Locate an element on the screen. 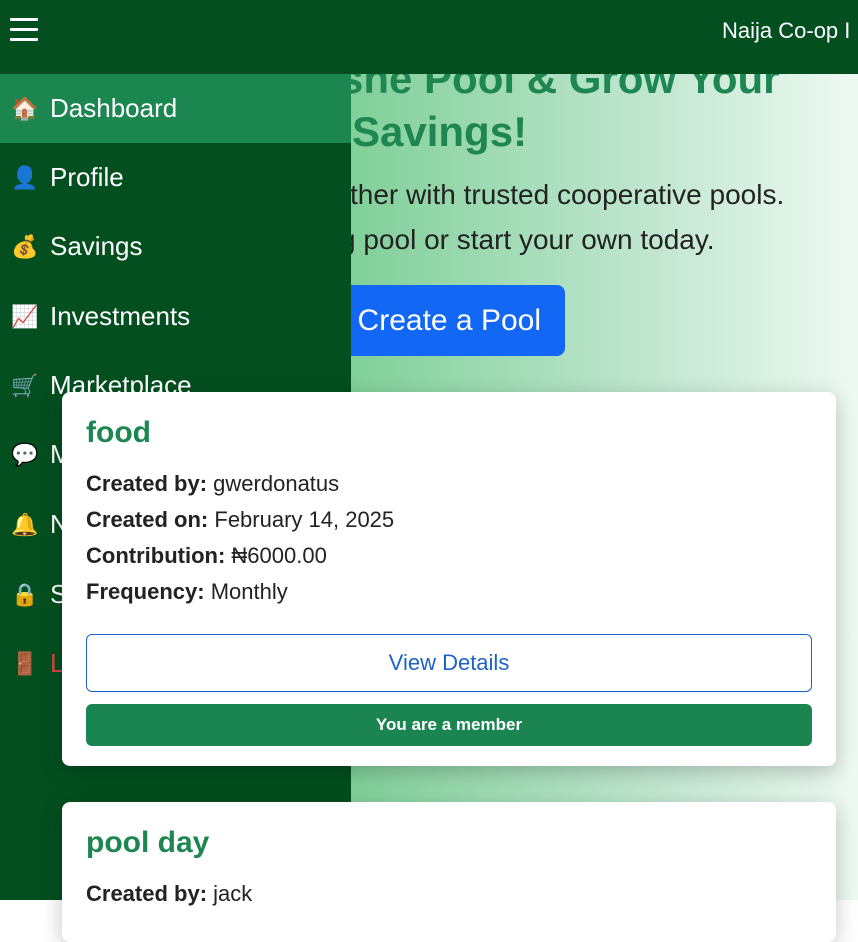 The height and width of the screenshot is (942, 858). sidebar-item-savings: 💰 Savings is located at coordinates (175, 246).